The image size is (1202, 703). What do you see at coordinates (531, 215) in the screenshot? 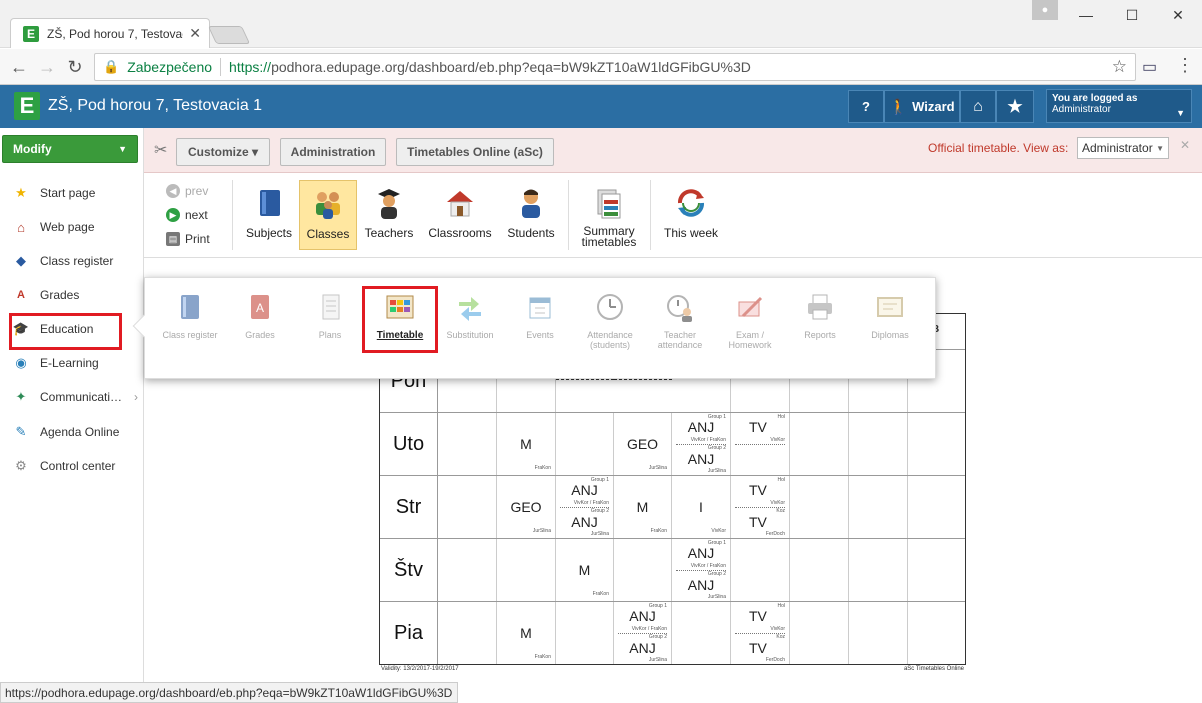
I see `ribbon-students: Students` at bounding box center [531, 215].